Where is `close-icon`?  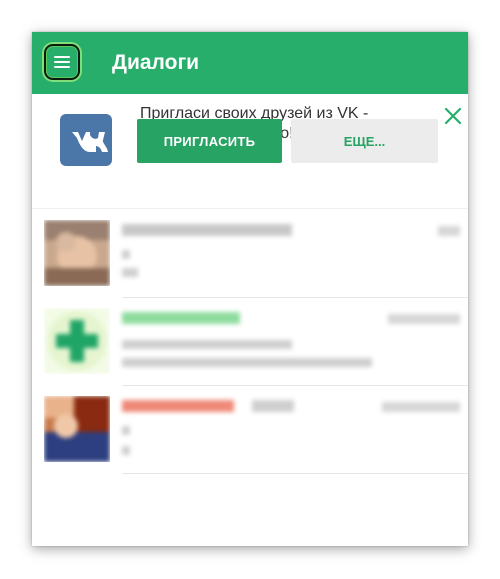 close-icon is located at coordinates (453, 116).